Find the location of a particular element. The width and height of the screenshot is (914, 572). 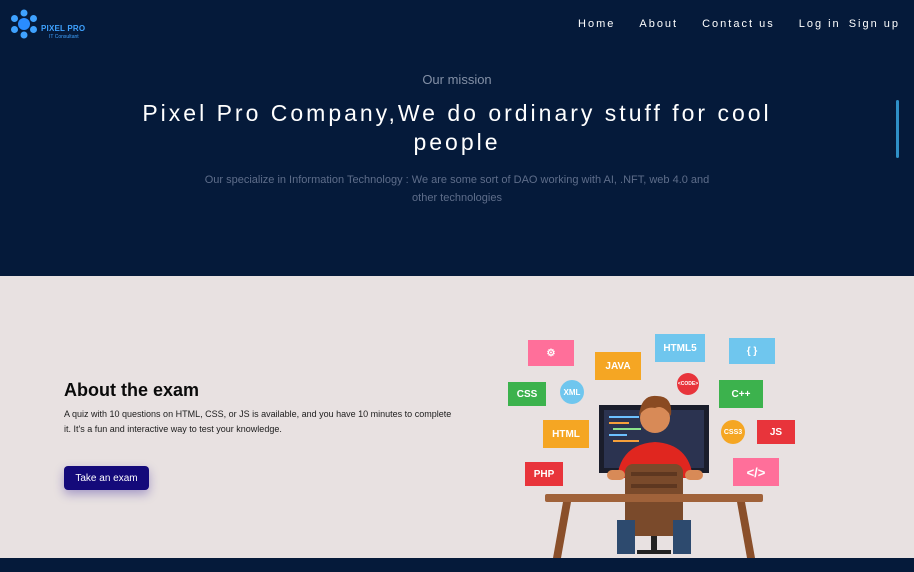

nav-about: About is located at coordinates (658, 24).